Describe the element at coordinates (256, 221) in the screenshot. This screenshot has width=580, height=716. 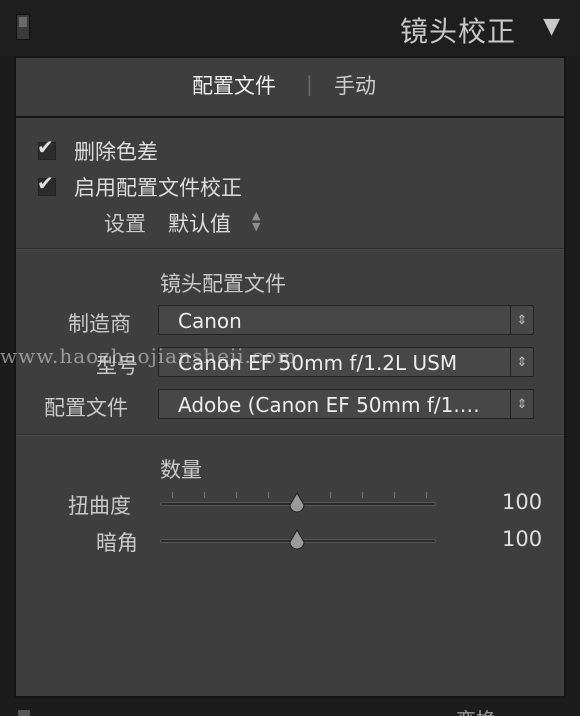
I see `setup-stepper-icon: ▲ ▼` at that location.